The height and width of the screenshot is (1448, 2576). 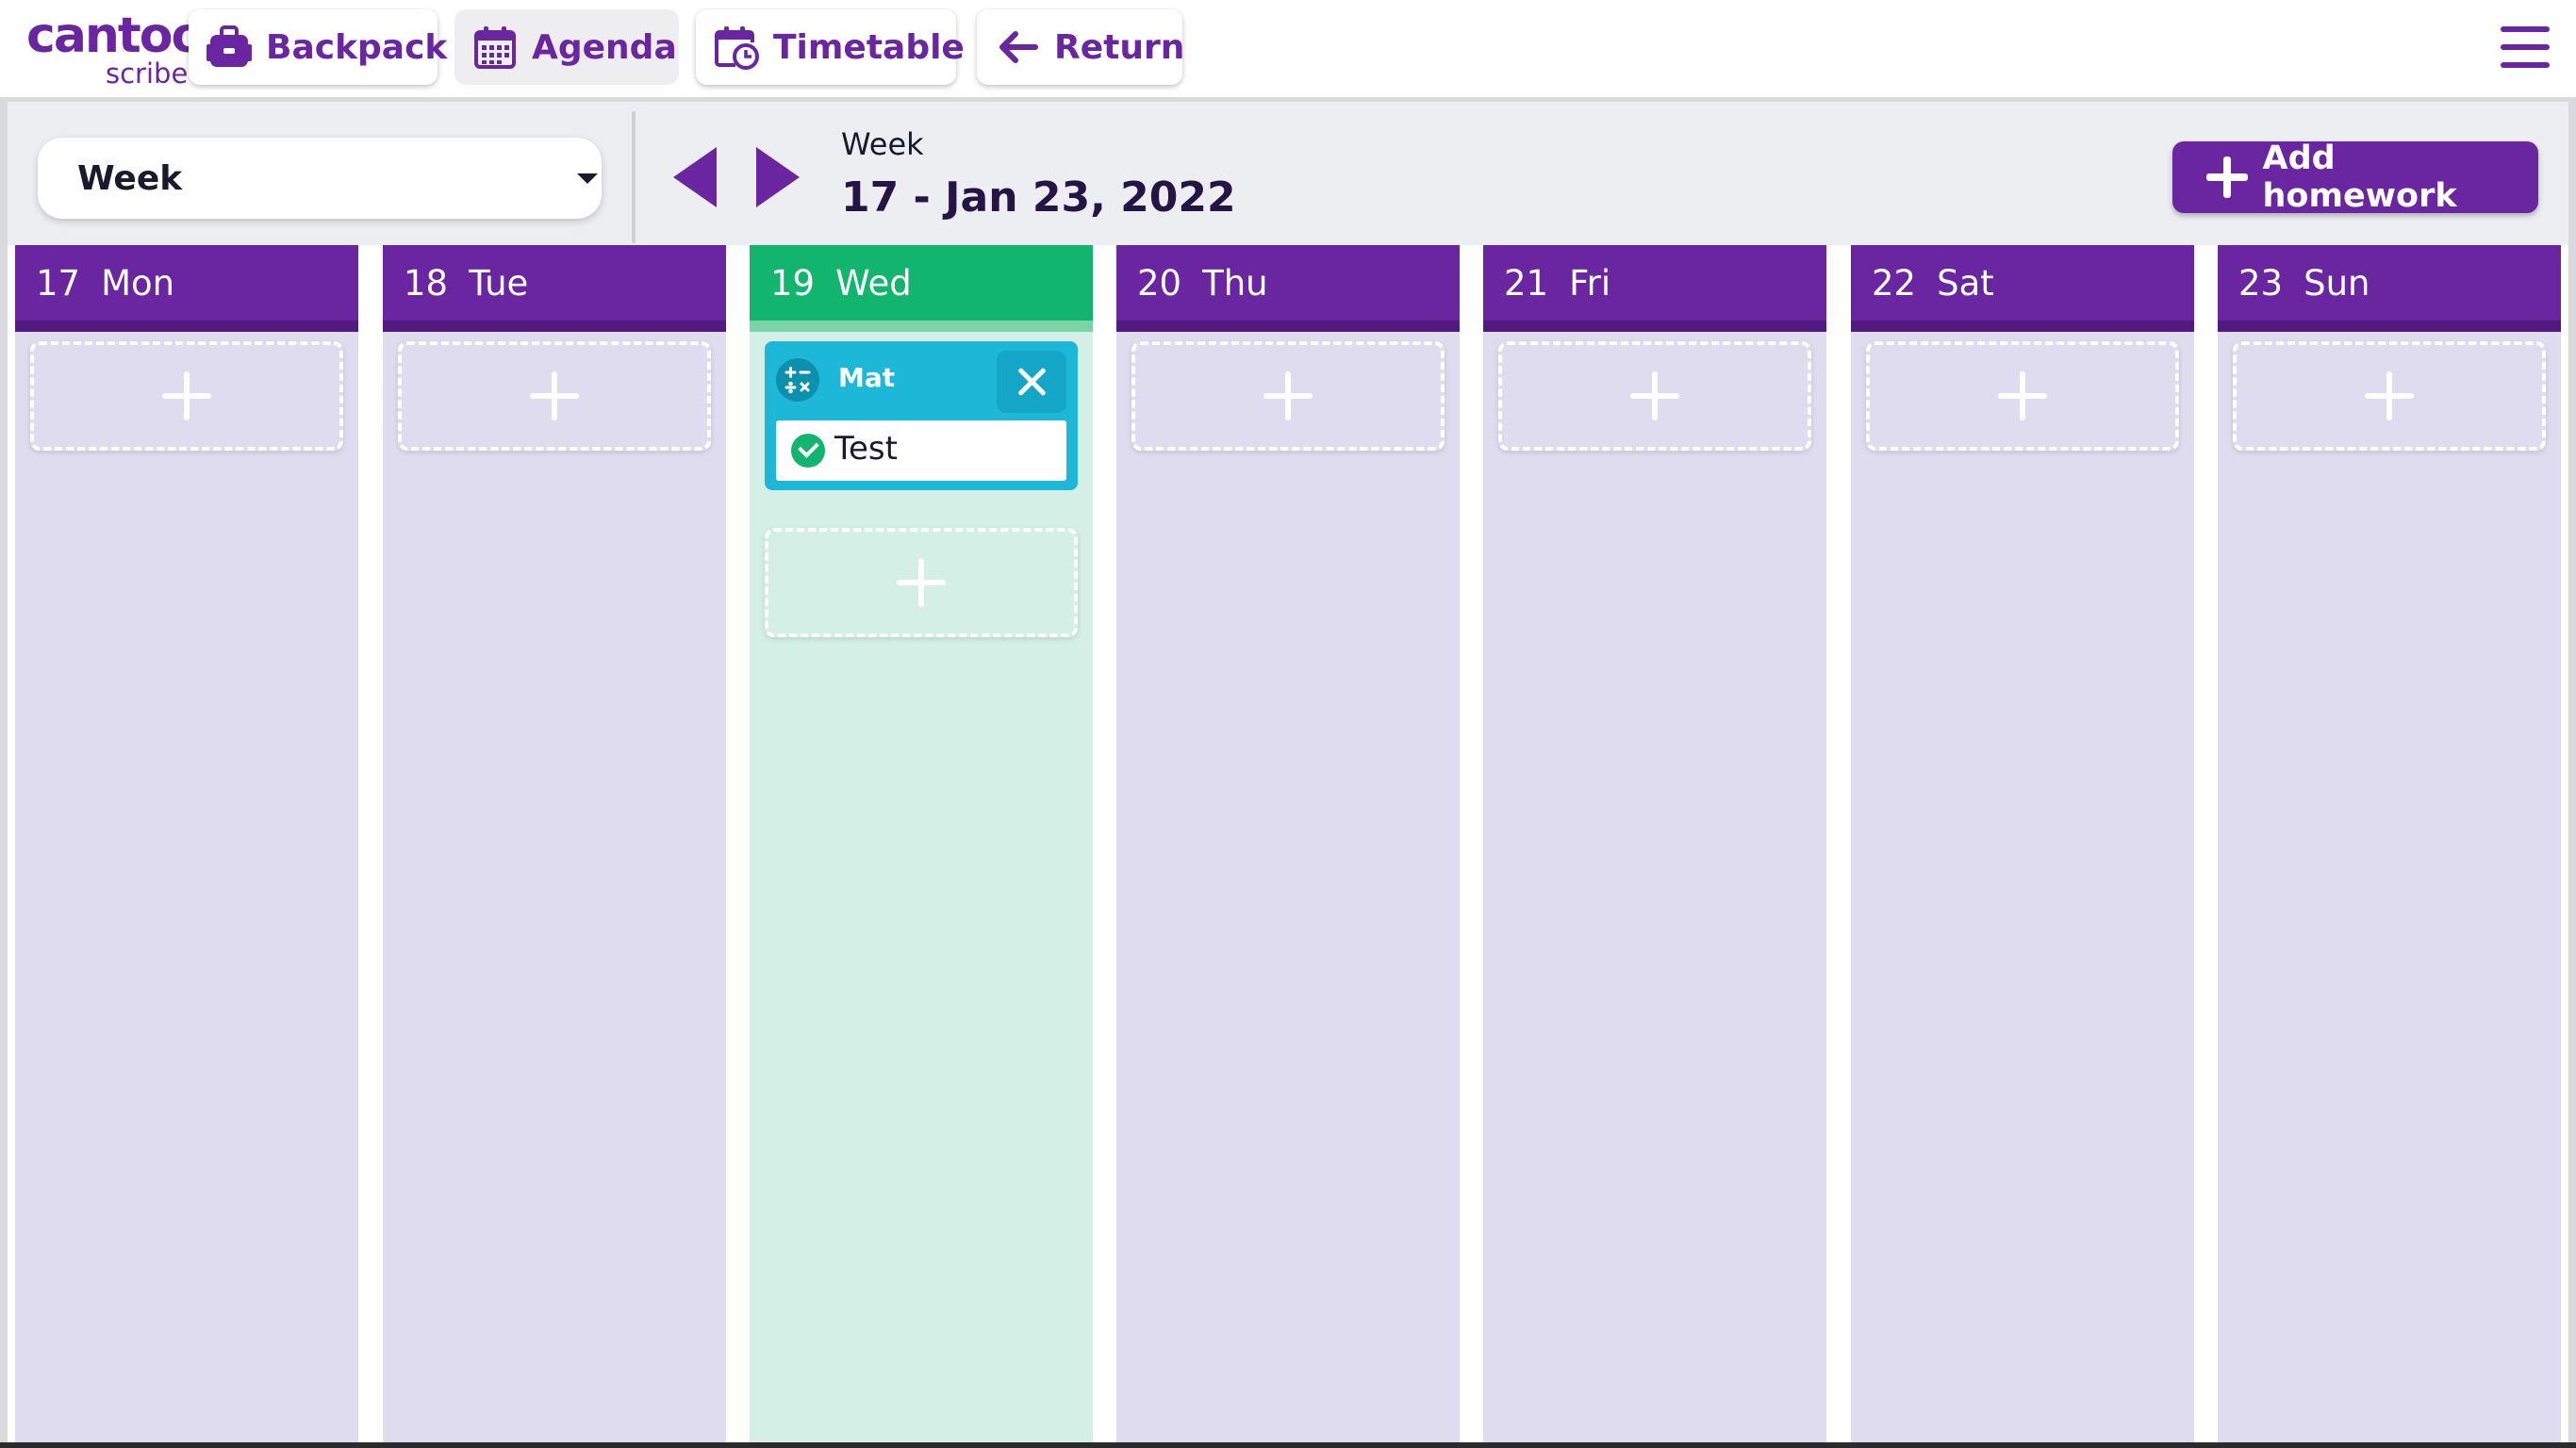 What do you see at coordinates (921, 450) in the screenshot?
I see `homework-task: Test` at bounding box center [921, 450].